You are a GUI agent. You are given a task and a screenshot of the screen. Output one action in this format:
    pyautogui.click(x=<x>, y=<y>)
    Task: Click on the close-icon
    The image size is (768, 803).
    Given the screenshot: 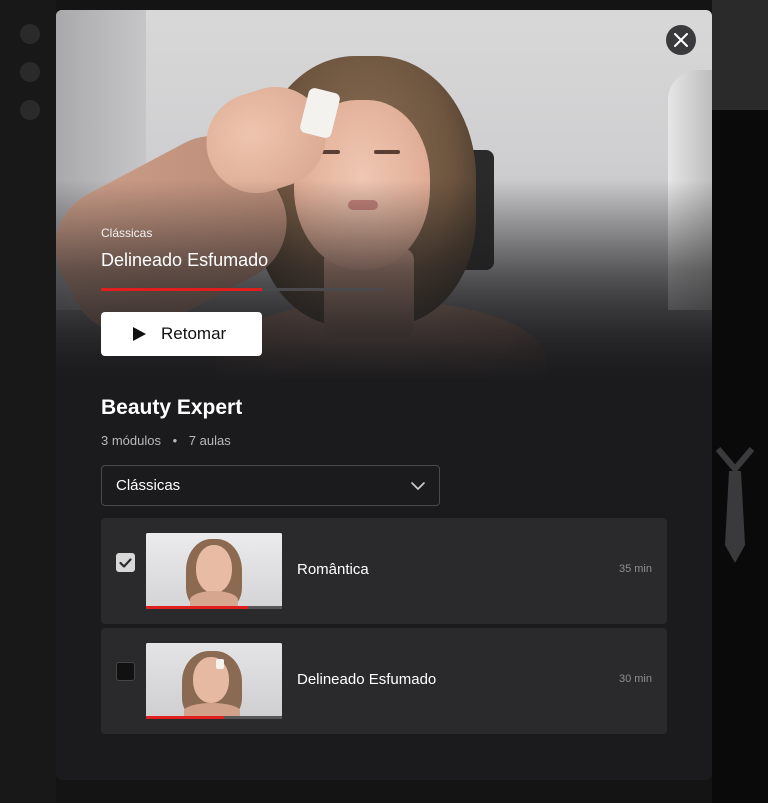 What is the action you would take?
    pyautogui.click(x=681, y=40)
    